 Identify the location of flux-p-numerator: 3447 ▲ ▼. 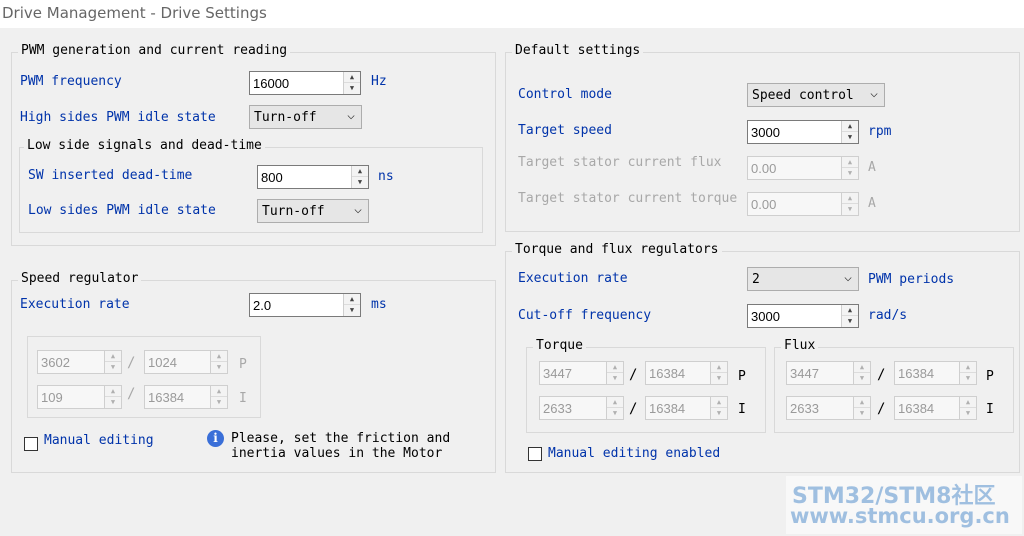
(828, 373).